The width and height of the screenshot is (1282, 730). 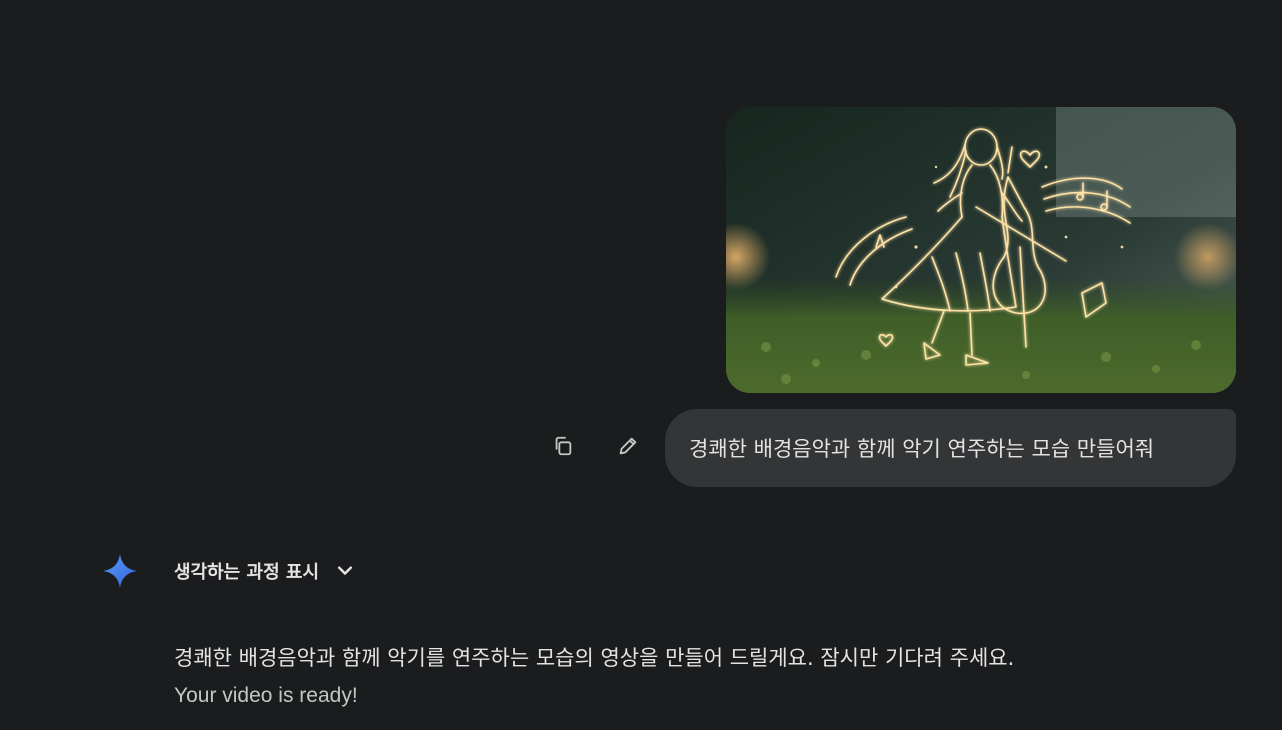 What do you see at coordinates (345, 570) in the screenshot?
I see `chevron-down-icon` at bounding box center [345, 570].